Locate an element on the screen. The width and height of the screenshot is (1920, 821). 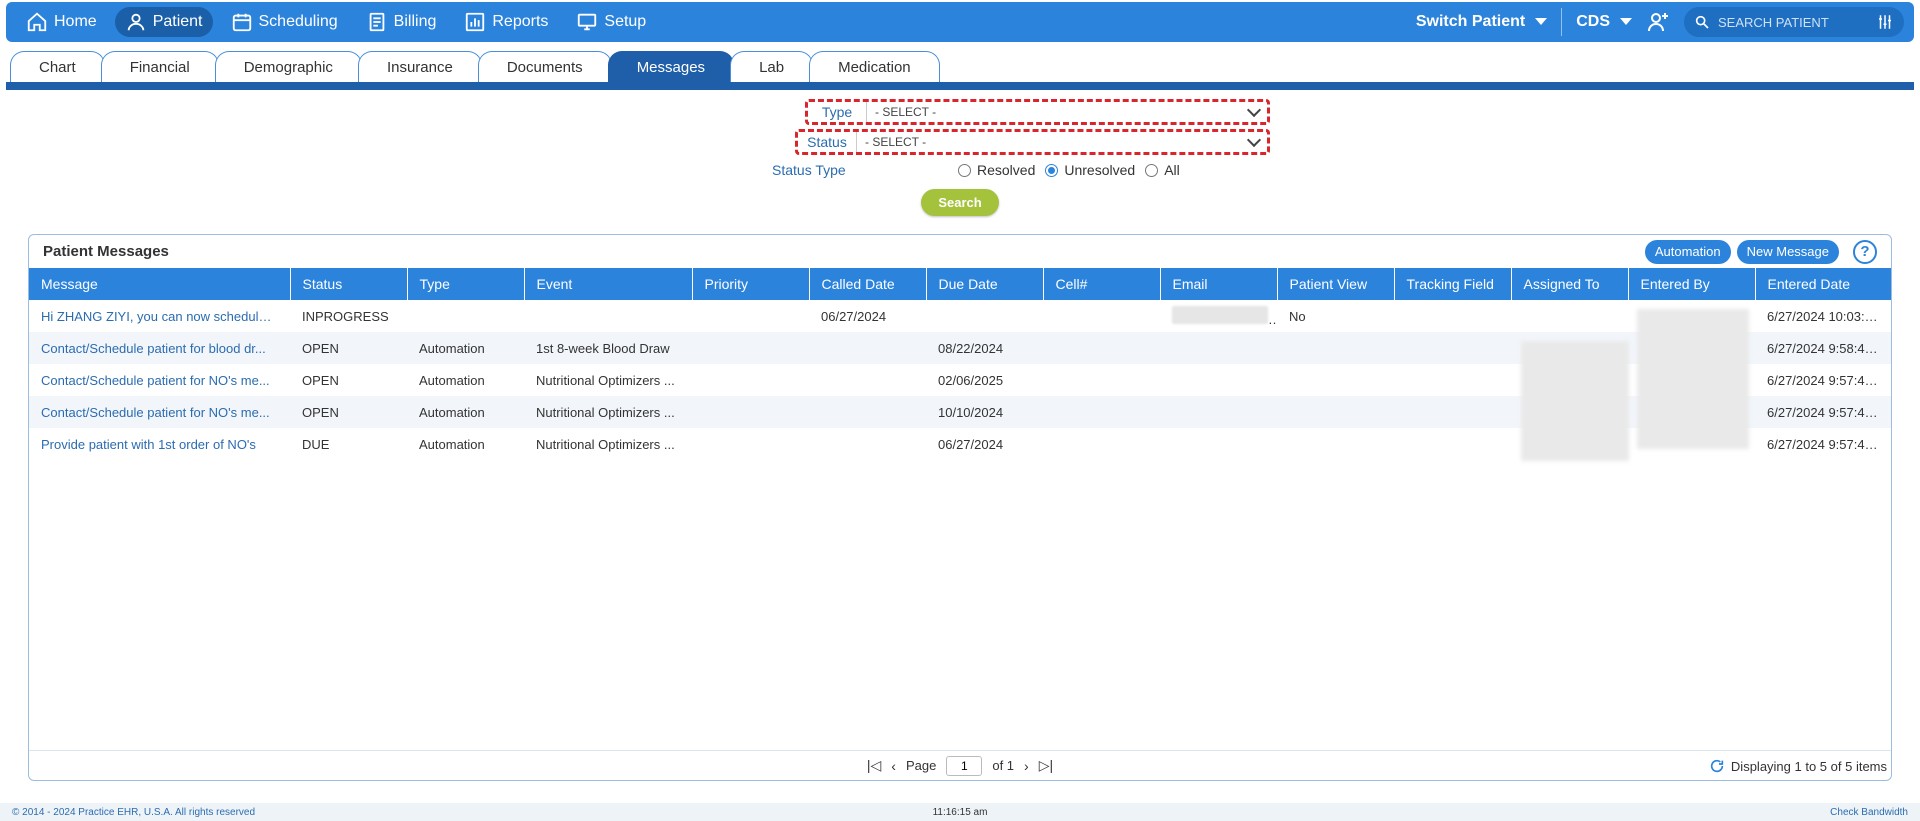
nav-reports-label: Reports is located at coordinates (520, 21).